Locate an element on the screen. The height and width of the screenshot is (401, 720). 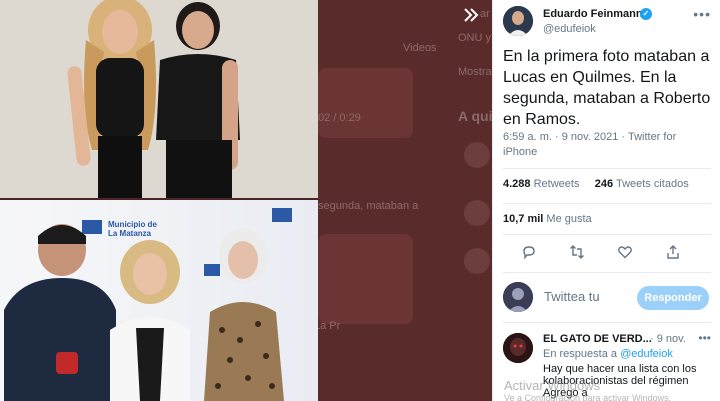
in-reply-to: En respuesta a @edufeiok is located at coordinates (608, 354).